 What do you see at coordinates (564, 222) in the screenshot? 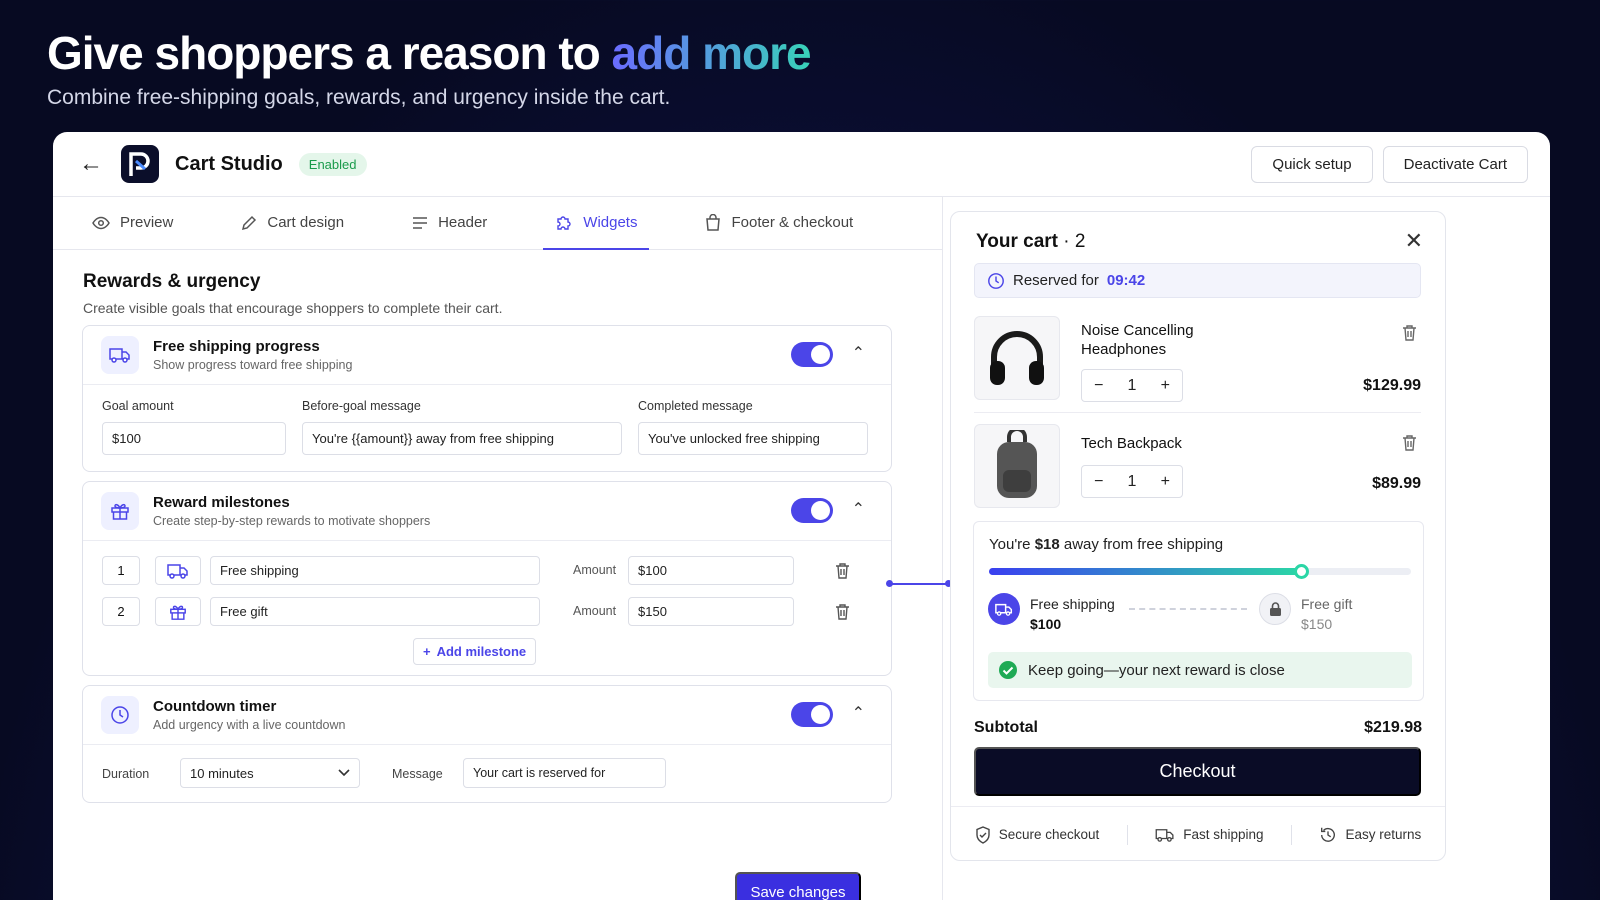
I see `puzzle-icon` at bounding box center [564, 222].